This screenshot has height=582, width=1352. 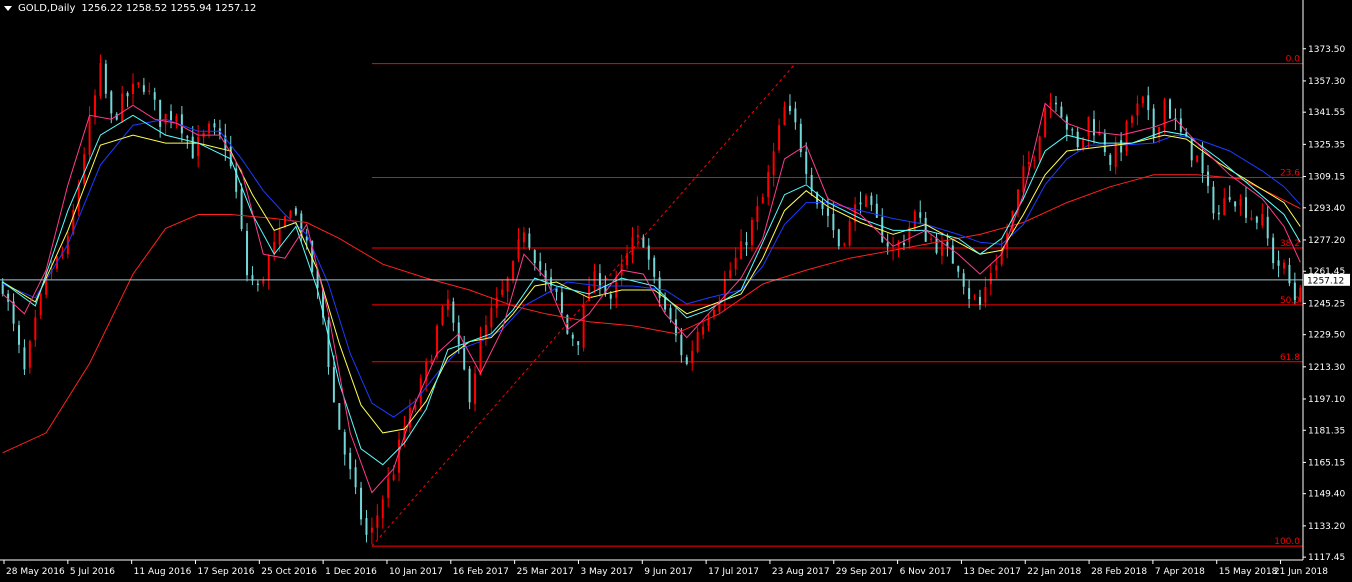 I want to click on y-tick-label: 1277.20, so click(x=1326, y=241).